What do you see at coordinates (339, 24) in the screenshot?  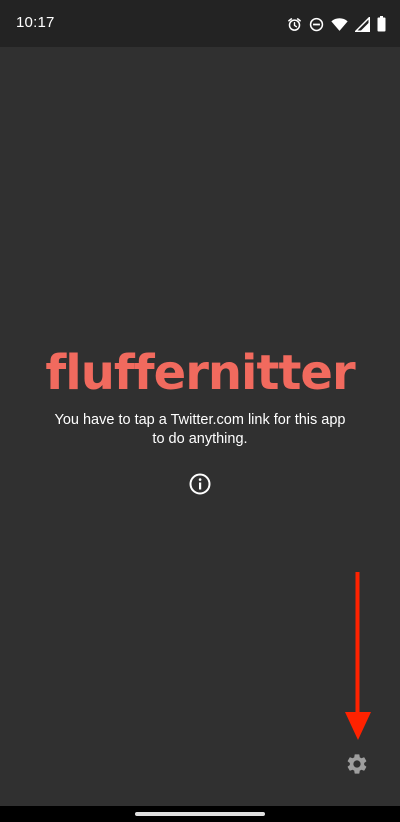 I see `wifi-icon` at bounding box center [339, 24].